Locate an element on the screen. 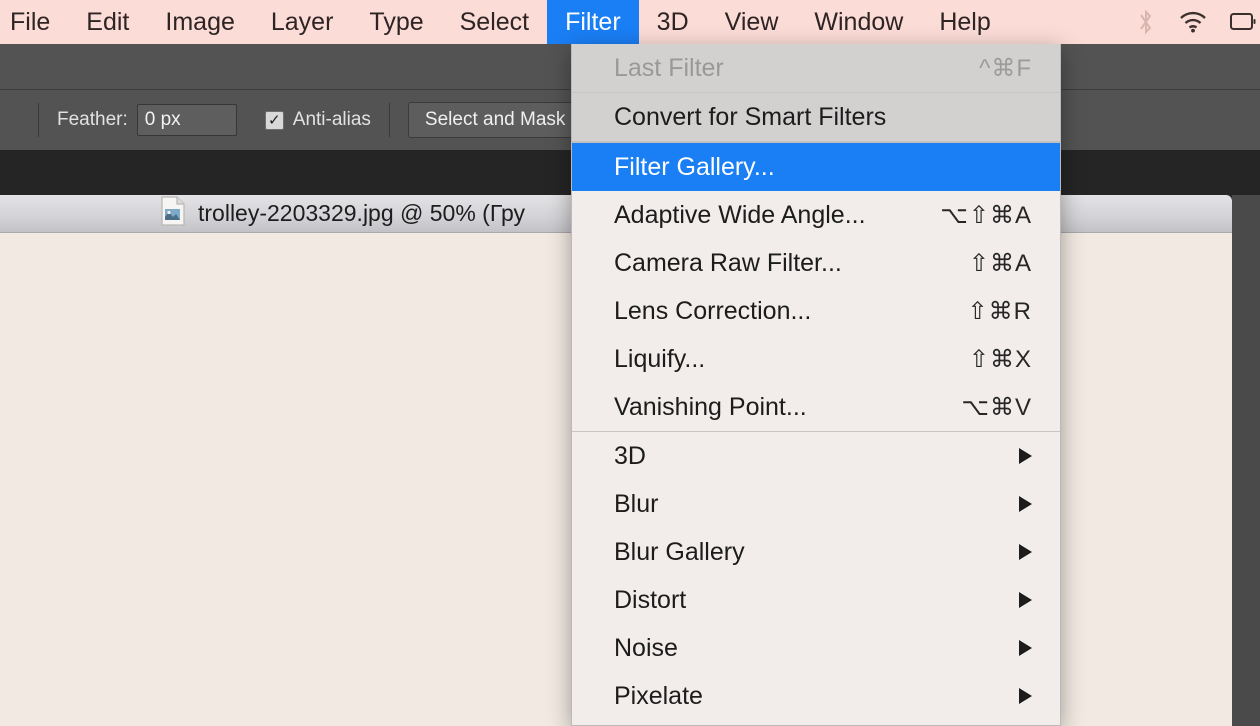  menu-item-last-filter: Last Filter ^⌘F is located at coordinates (816, 68).